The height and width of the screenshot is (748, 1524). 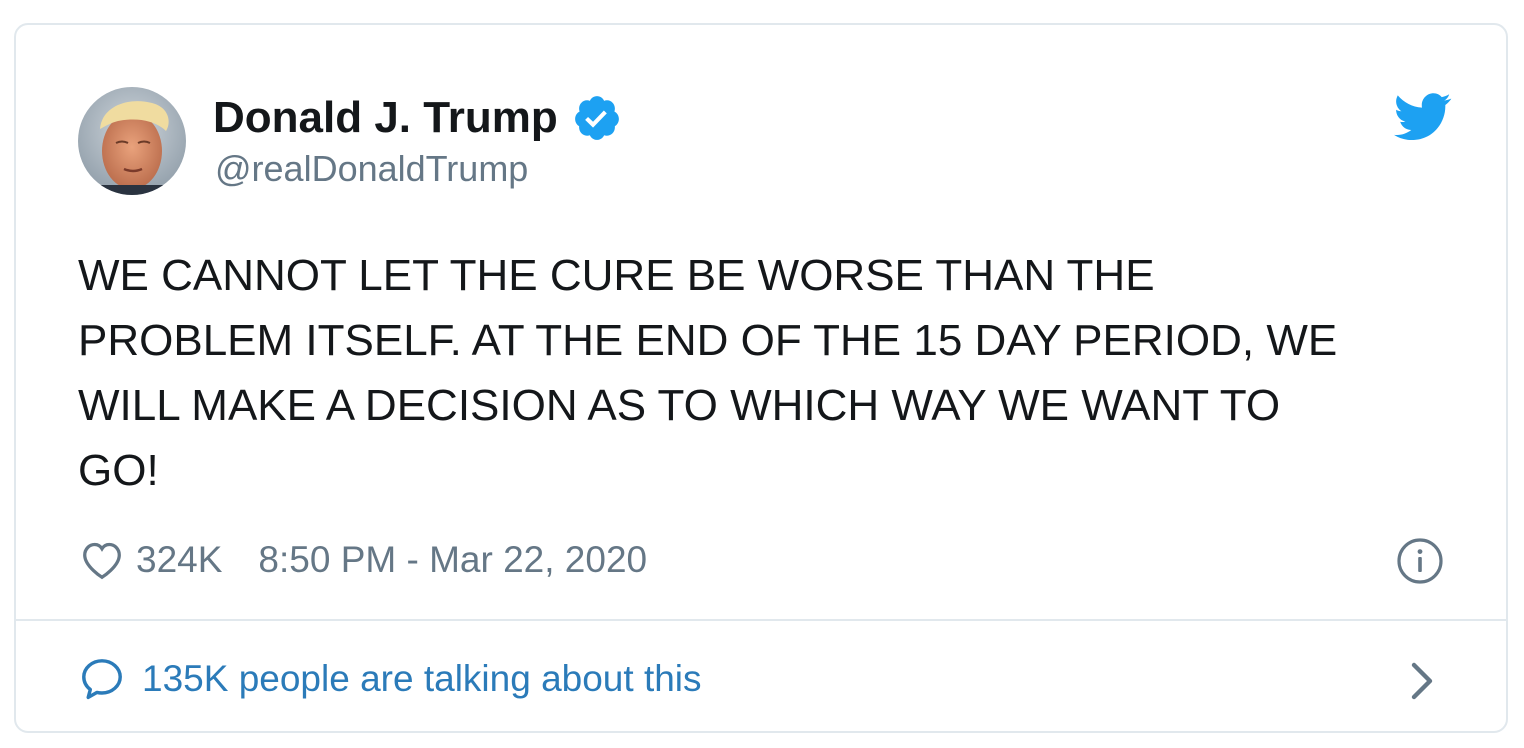 I want to click on tweet-timestamp: 8:50 PM - Mar 22, 2020, so click(x=452, y=560).